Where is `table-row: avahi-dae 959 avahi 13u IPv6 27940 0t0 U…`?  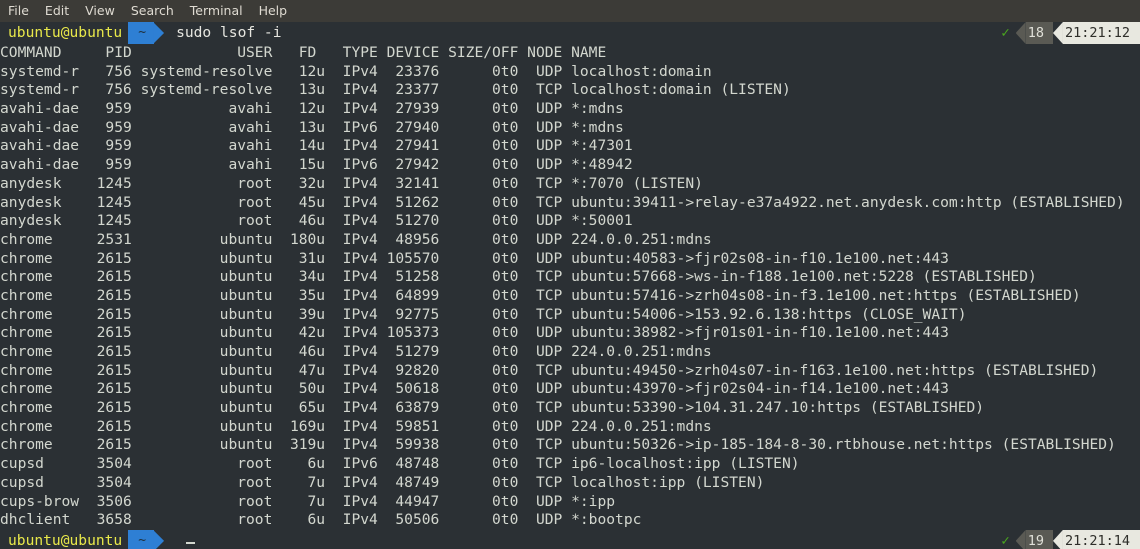 table-row: avahi-dae 959 avahi 13u IPv6 27940 0t0 U… is located at coordinates (312, 127).